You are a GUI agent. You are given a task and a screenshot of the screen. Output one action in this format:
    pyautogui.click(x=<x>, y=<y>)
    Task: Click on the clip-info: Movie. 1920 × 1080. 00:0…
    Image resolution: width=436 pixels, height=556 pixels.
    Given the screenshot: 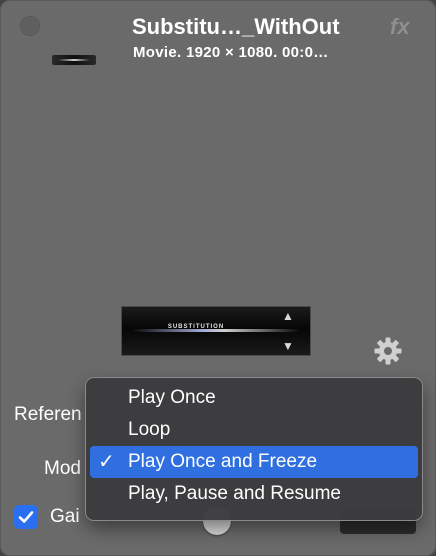 What is the action you would take?
    pyautogui.click(x=231, y=52)
    